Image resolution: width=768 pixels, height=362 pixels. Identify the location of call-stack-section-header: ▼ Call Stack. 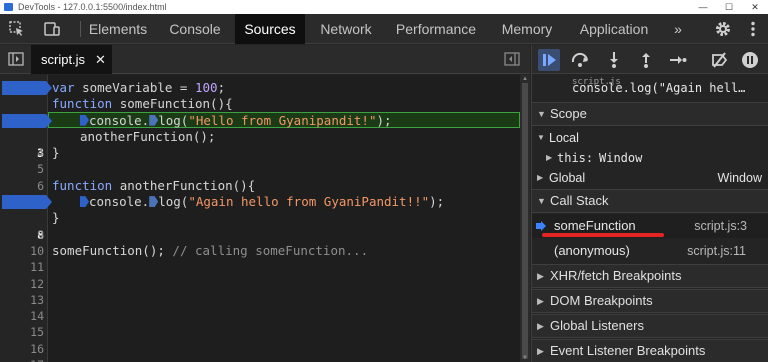
(650, 201).